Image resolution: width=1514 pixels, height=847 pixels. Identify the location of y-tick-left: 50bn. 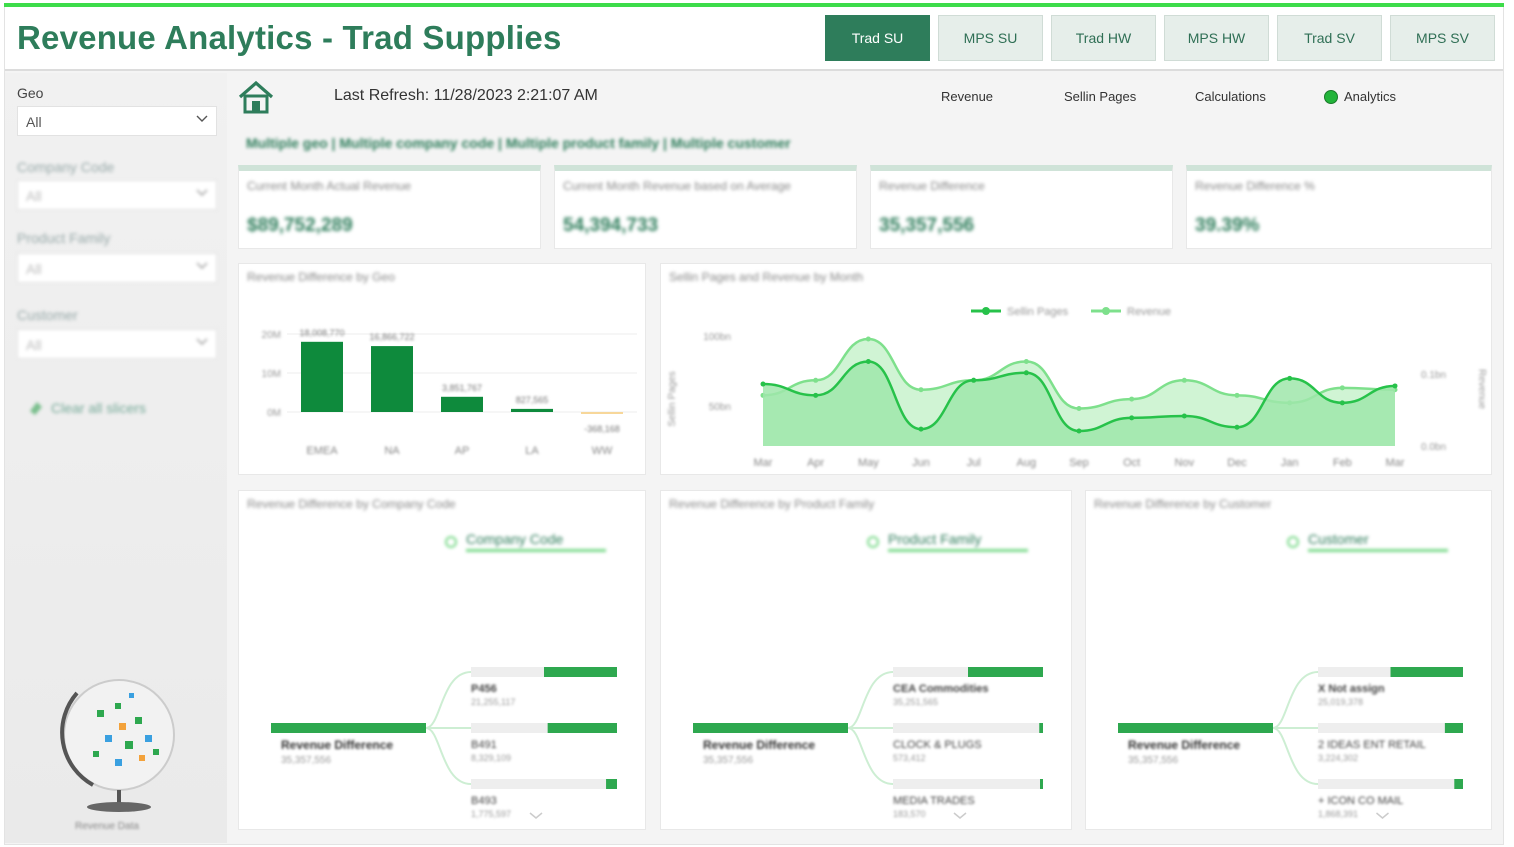
(720, 407).